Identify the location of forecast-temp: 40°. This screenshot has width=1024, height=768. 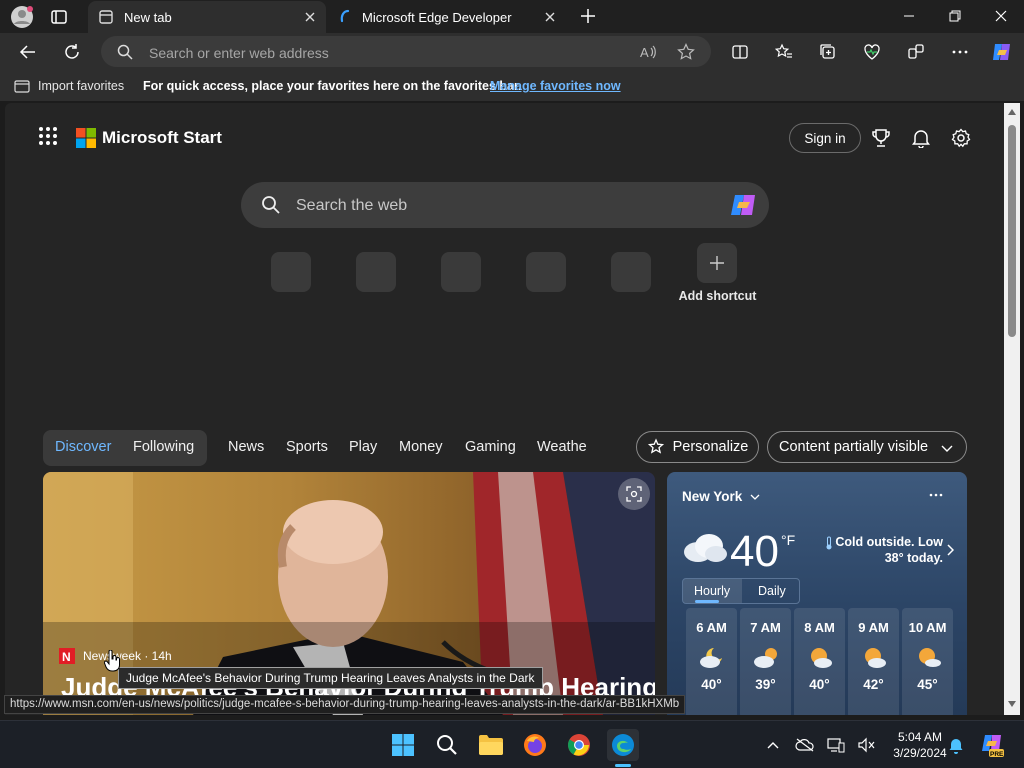
(819, 684).